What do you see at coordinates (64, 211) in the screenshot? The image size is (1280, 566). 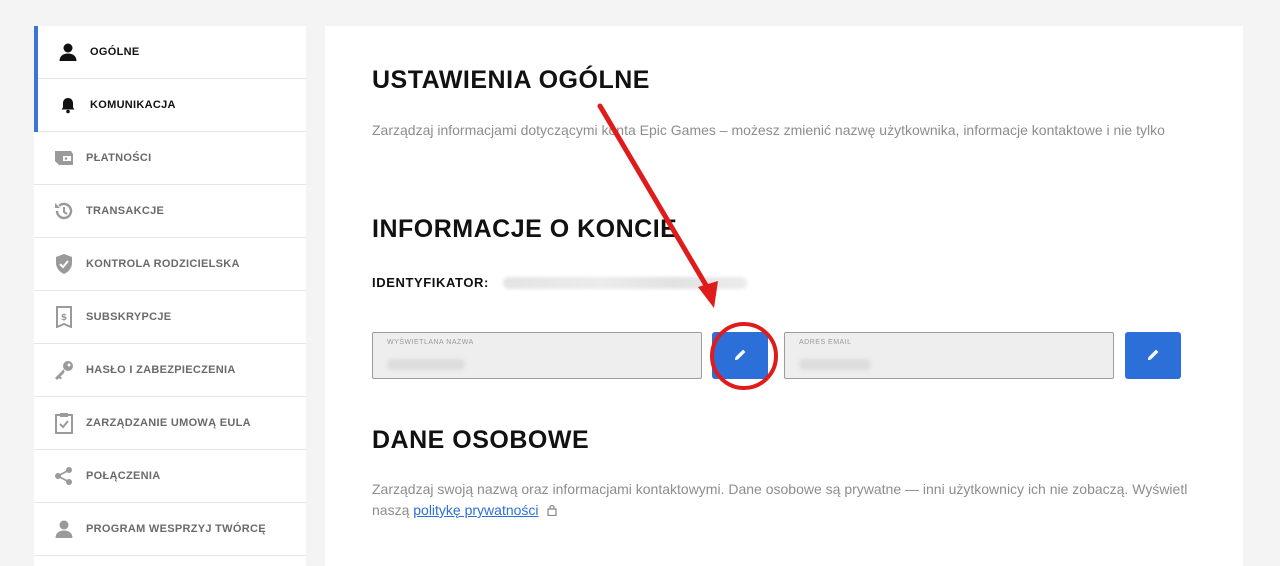 I see `history-icon` at bounding box center [64, 211].